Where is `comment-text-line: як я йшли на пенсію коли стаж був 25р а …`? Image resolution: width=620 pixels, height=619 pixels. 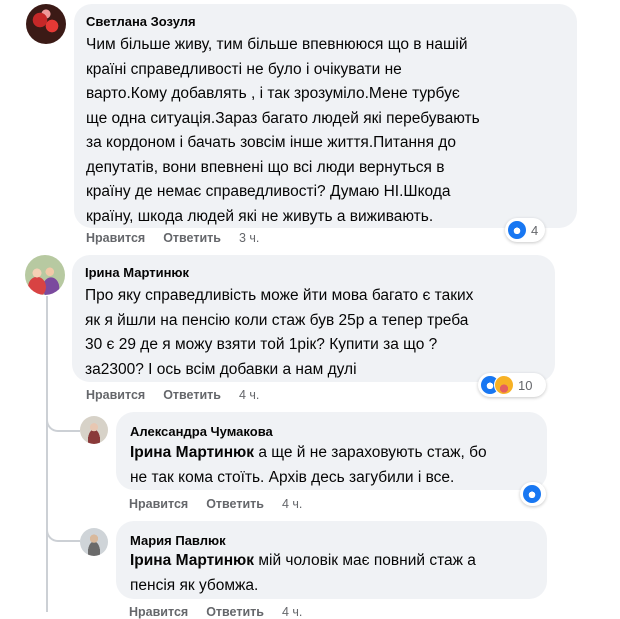 comment-text-line: як я йшли на пенсію коли стаж був 25р а … is located at coordinates (277, 320).